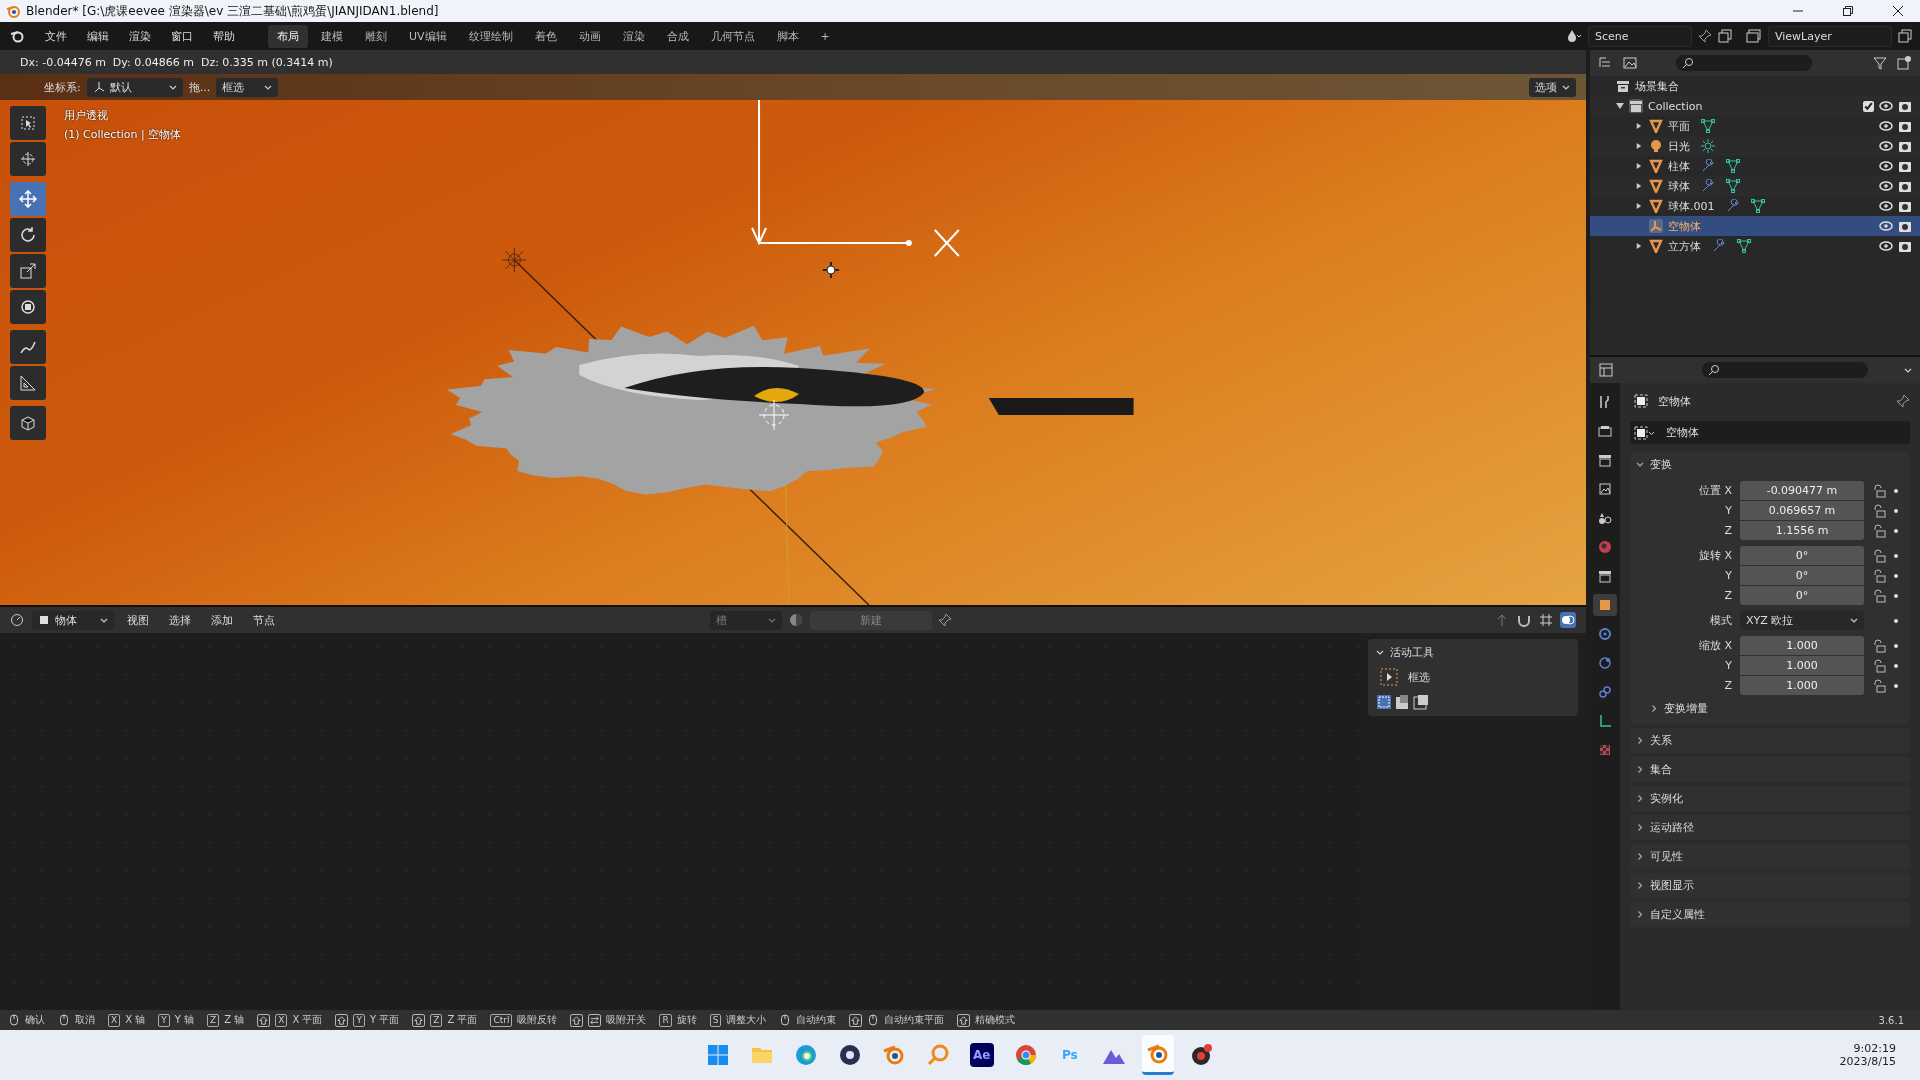 The image size is (1920, 1080). What do you see at coordinates (1830, 36) in the screenshot?
I see `view-layer-field: ViewLayer` at bounding box center [1830, 36].